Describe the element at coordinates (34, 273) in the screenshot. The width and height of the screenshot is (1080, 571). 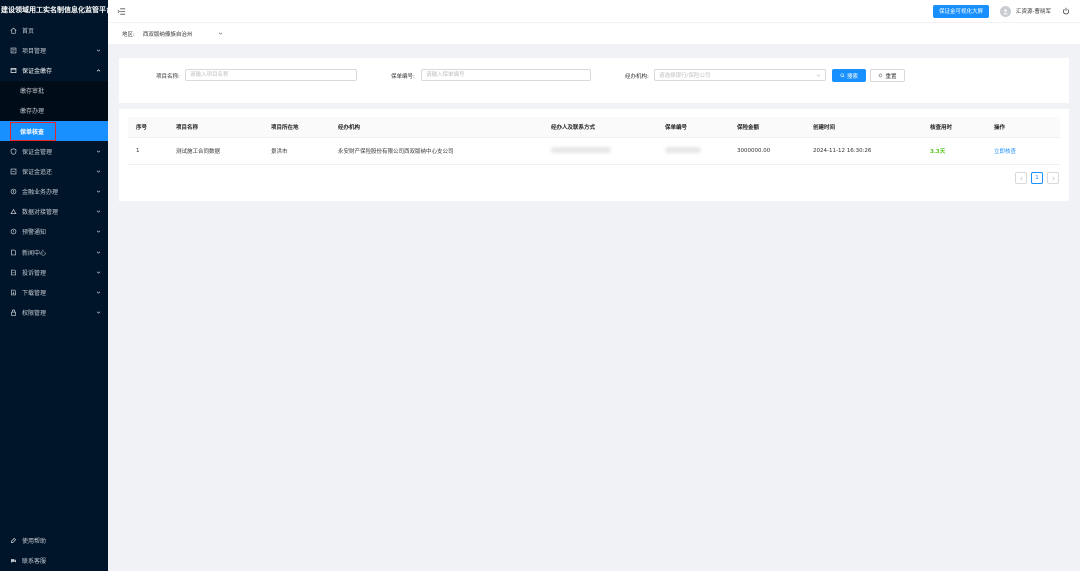
I see `sidebar-item-label: 投诉管理` at that location.